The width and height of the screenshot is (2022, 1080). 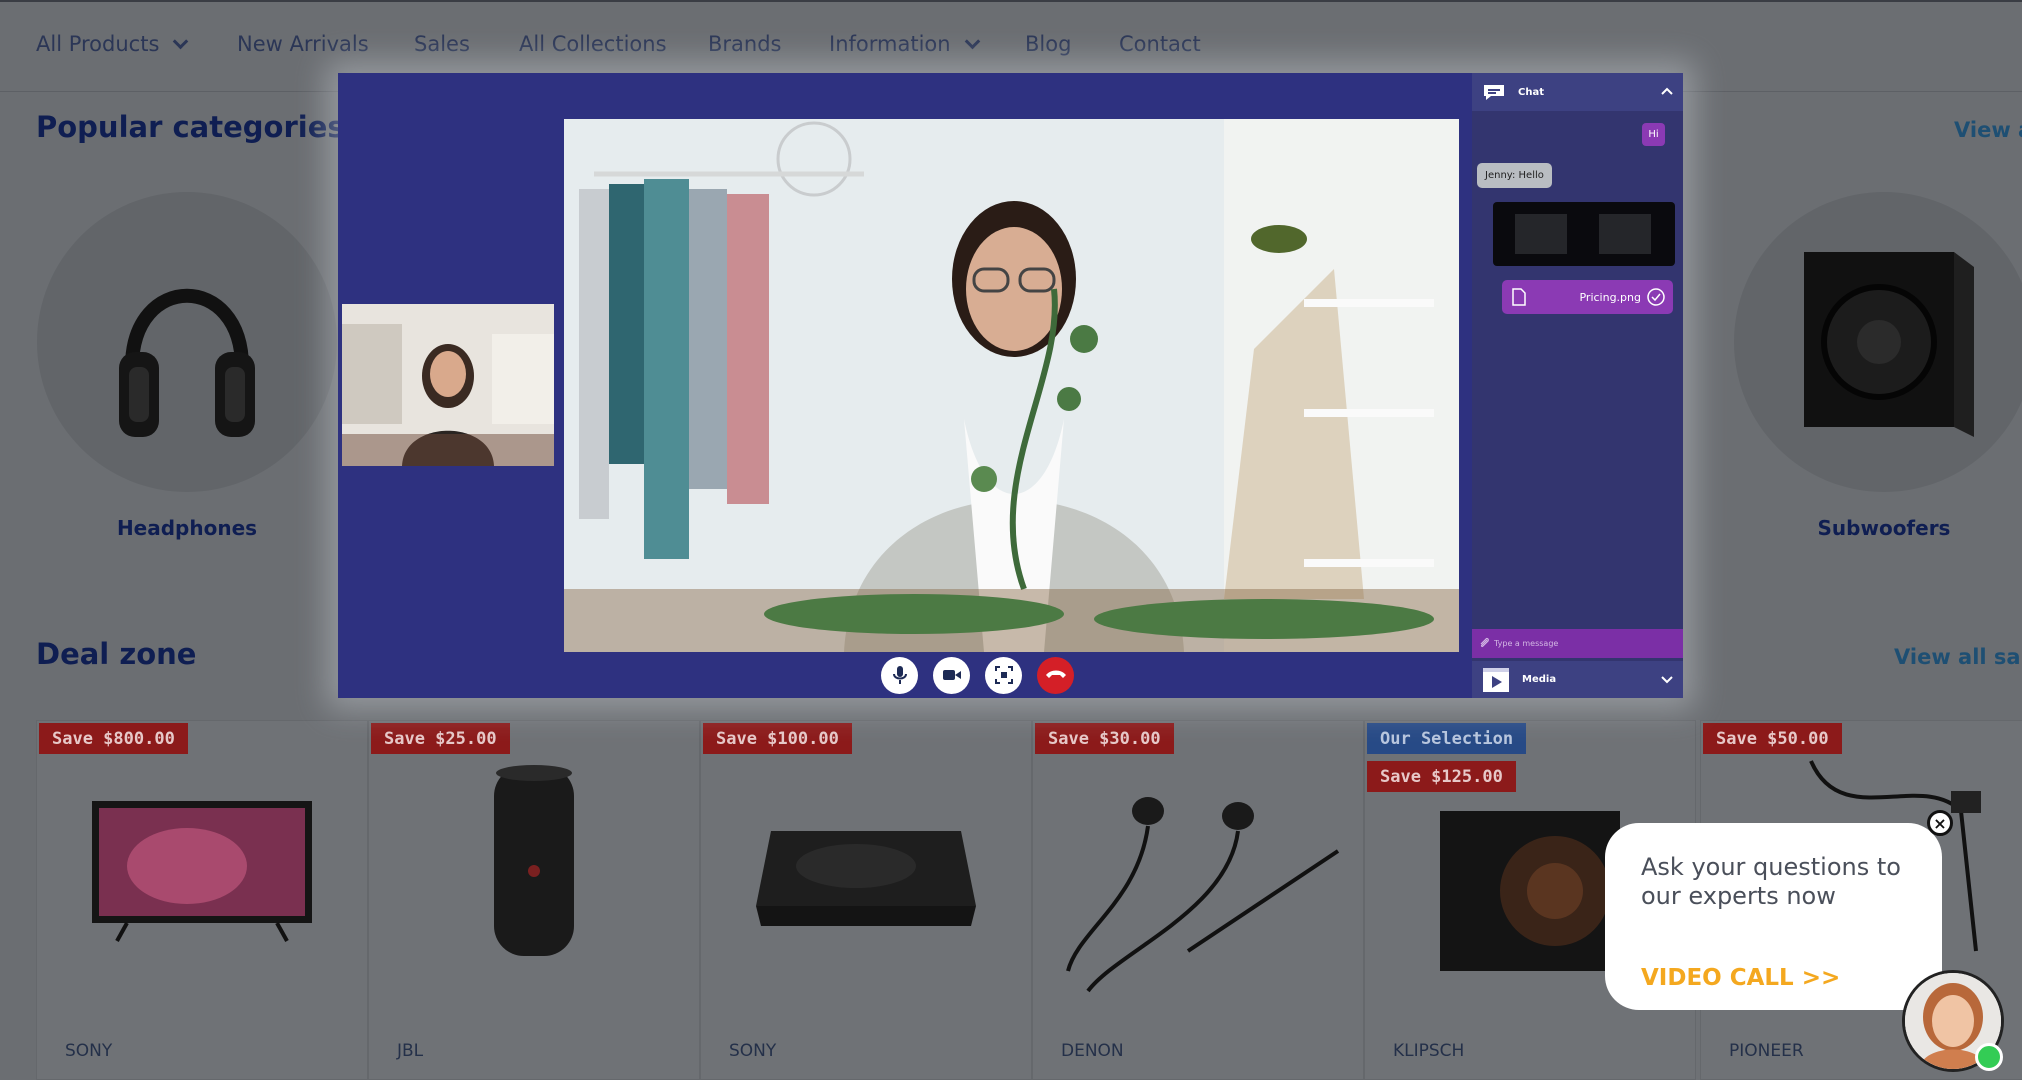 I want to click on nav-item-label: Information, so click(x=890, y=44).